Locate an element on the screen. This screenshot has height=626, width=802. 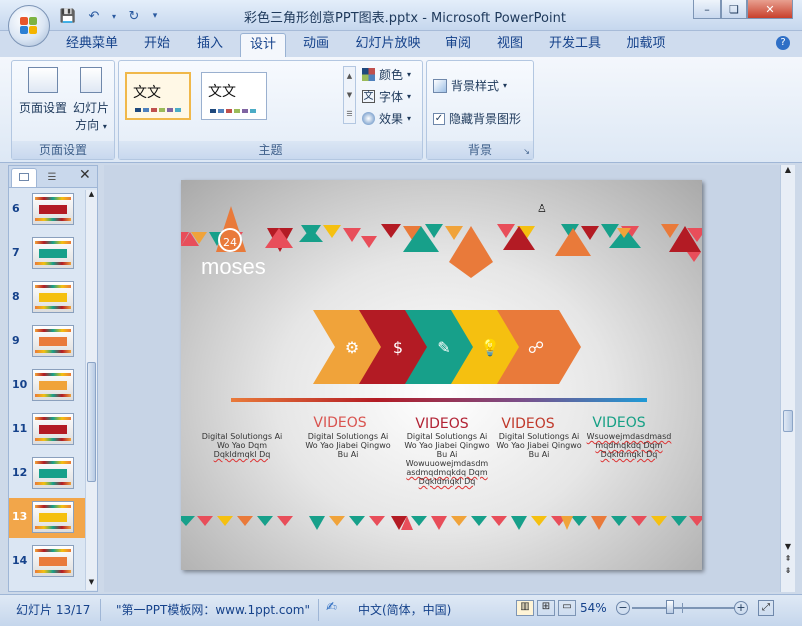
page-setup-label: 页面设置 is located at coordinates (42, 108).